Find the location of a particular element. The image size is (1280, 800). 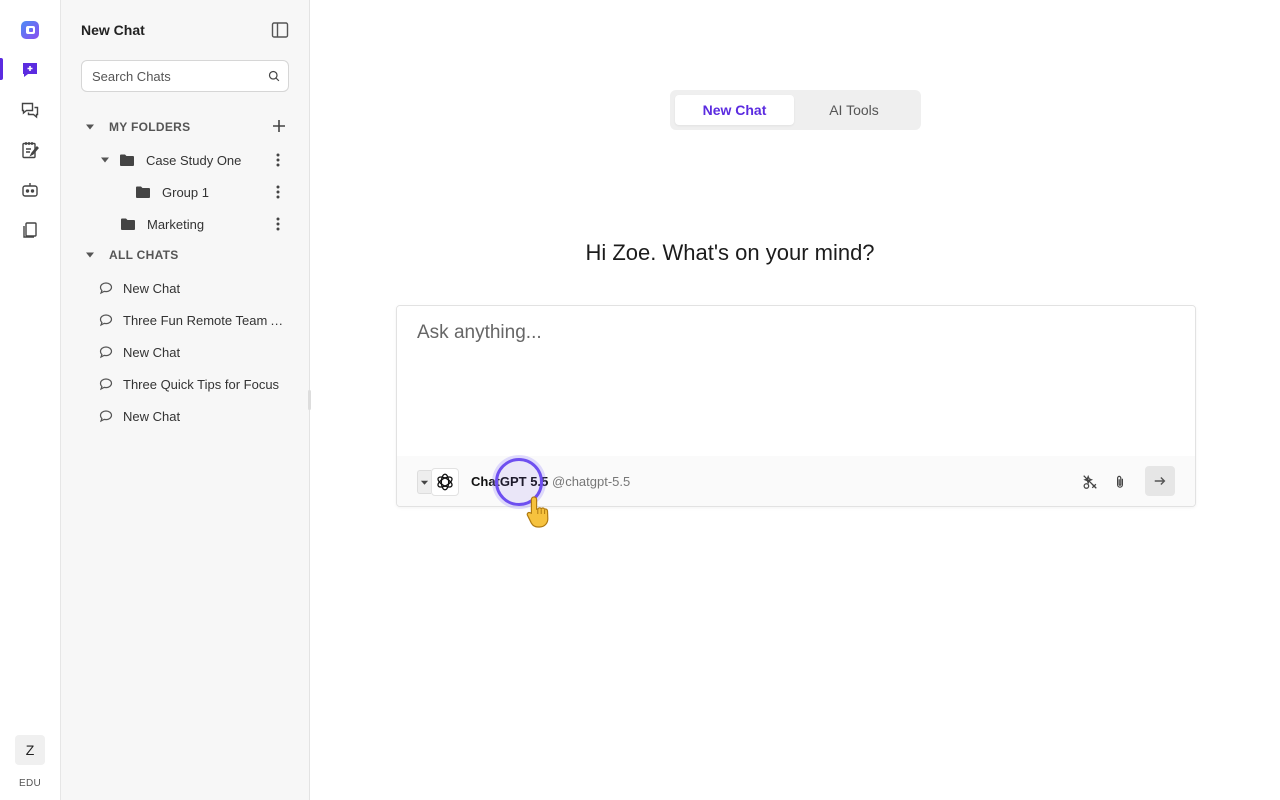

chat-title: Three Fun Remote Team Activities is located at coordinates (204, 320).